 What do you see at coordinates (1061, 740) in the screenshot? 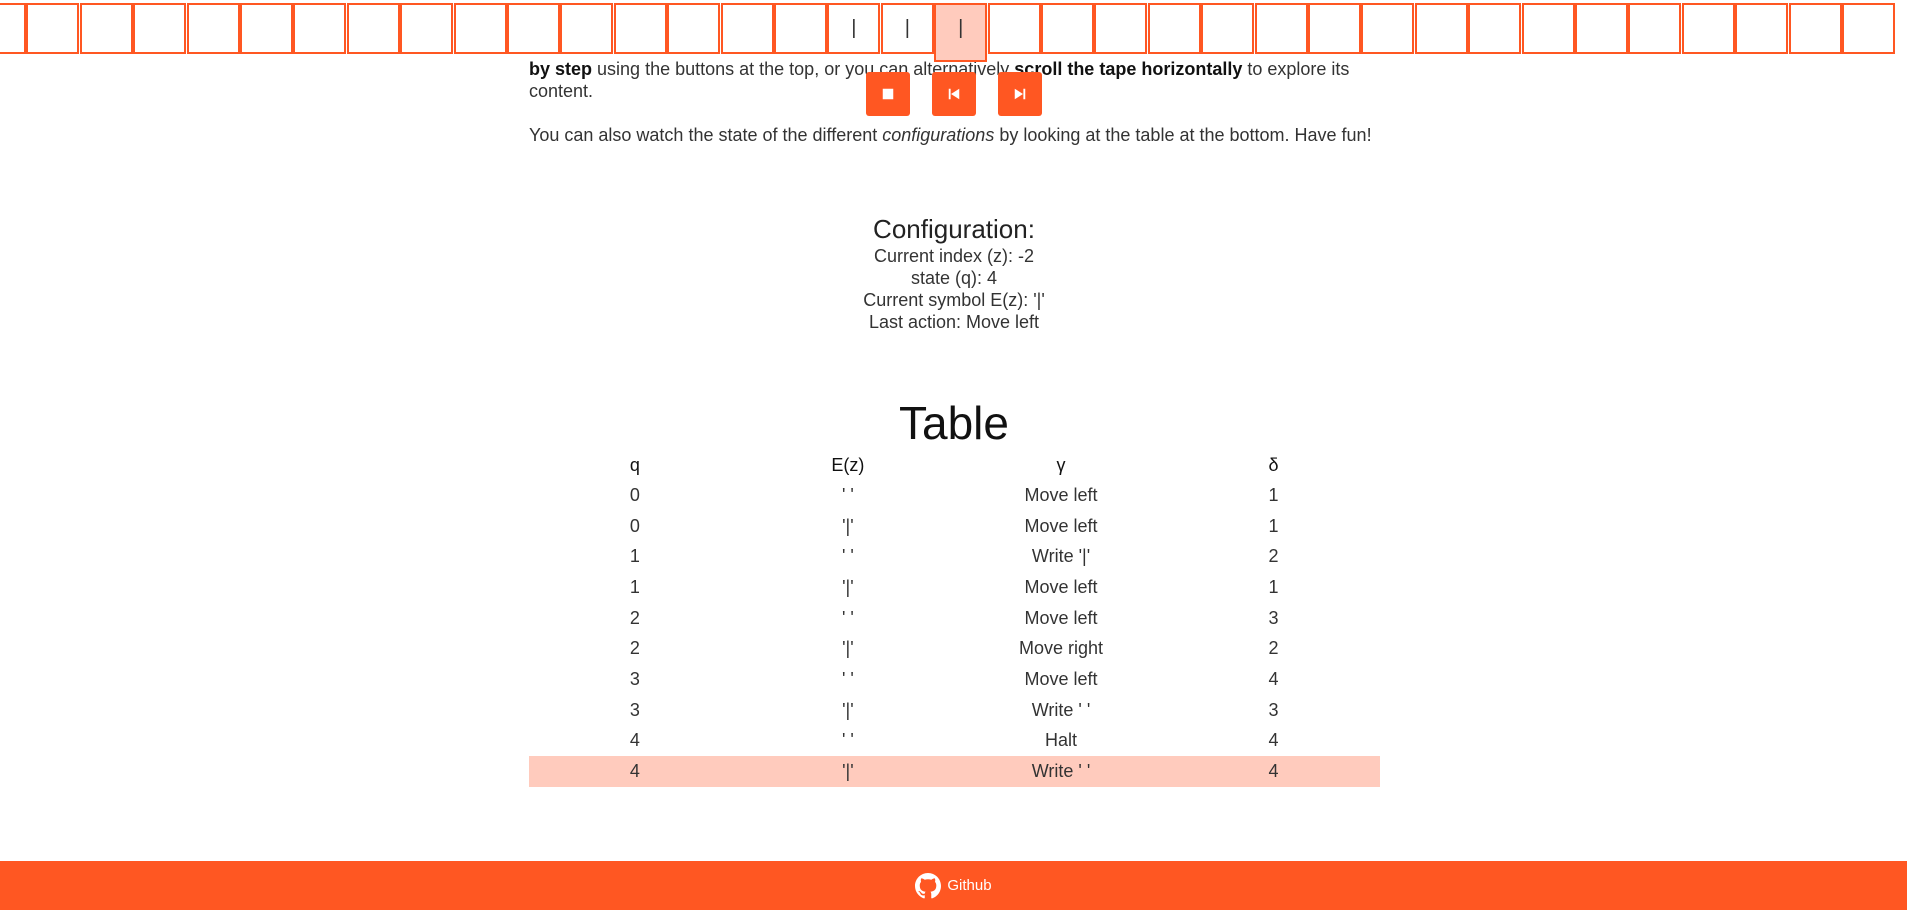
I see `cell-action: Halt` at bounding box center [1061, 740].